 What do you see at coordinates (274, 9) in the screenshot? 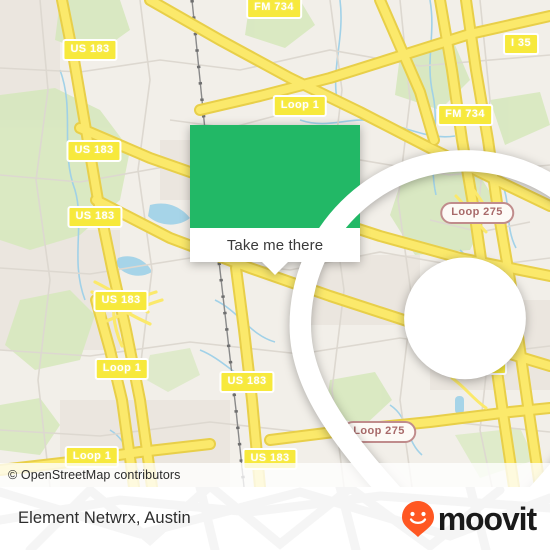
I see `shield-fm-734-top: FM 734` at bounding box center [274, 9].